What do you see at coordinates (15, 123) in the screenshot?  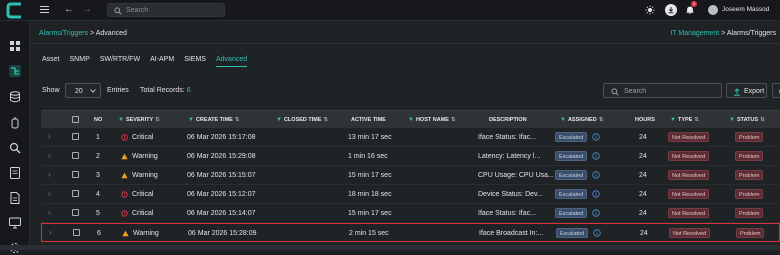 I see `device-icon` at bounding box center [15, 123].